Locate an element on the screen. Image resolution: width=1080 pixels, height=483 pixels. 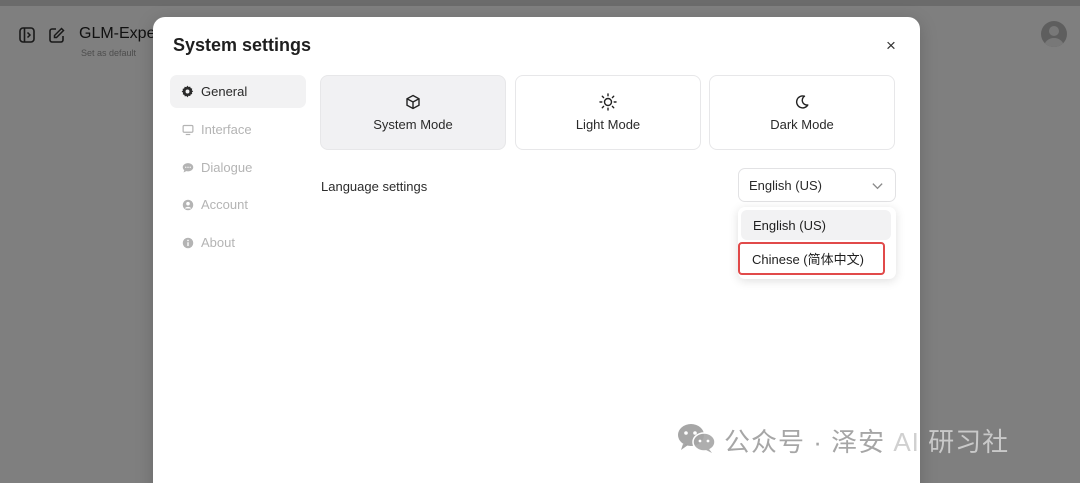
user-circle-icon is located at coordinates (187, 204).